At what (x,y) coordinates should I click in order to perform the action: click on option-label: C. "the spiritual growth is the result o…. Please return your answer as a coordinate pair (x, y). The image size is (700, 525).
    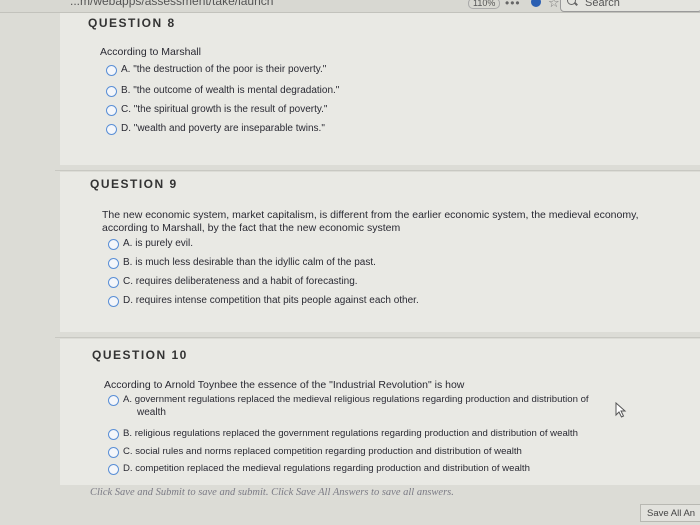
    Looking at the image, I should click on (224, 109).